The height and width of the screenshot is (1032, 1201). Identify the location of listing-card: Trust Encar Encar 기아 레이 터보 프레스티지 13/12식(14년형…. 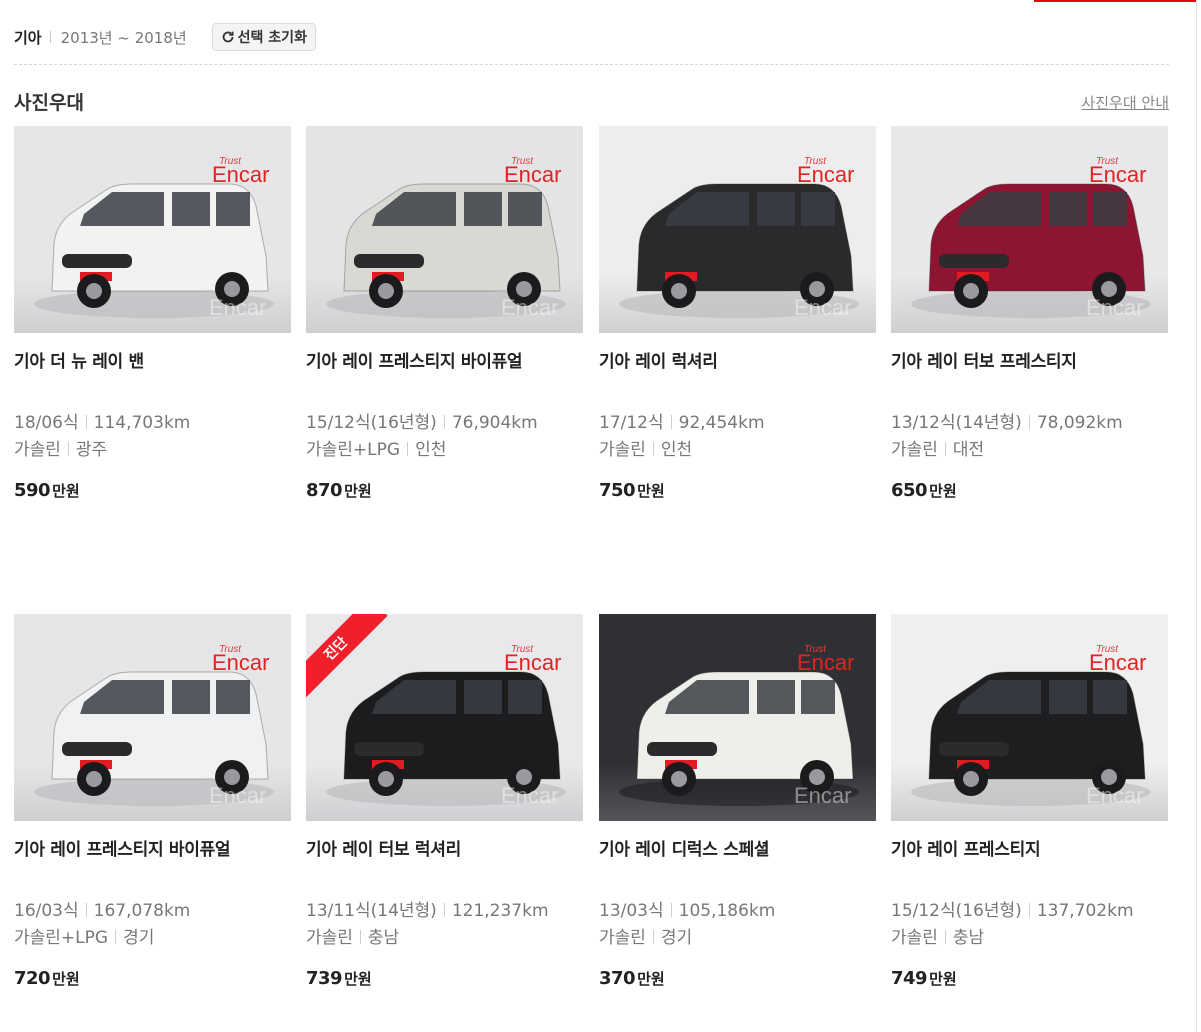
(1029, 326).